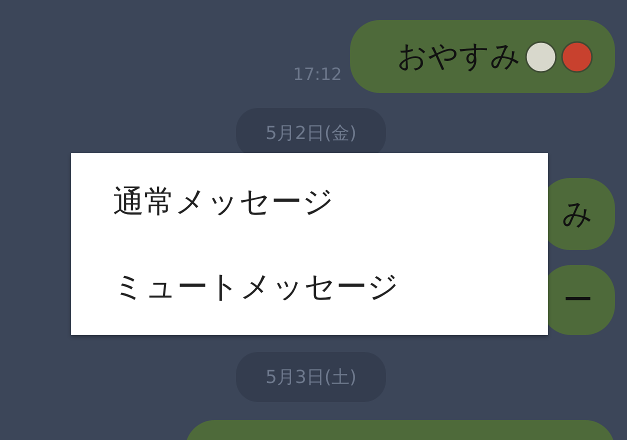 Image resolution: width=627 pixels, height=440 pixels. I want to click on message-text: み, so click(577, 215).